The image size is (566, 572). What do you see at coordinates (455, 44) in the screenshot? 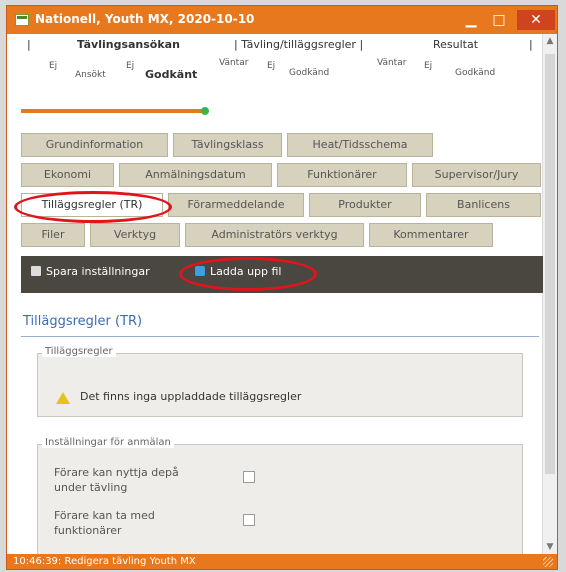
I see `tab-resultat: Resultat` at bounding box center [455, 44].